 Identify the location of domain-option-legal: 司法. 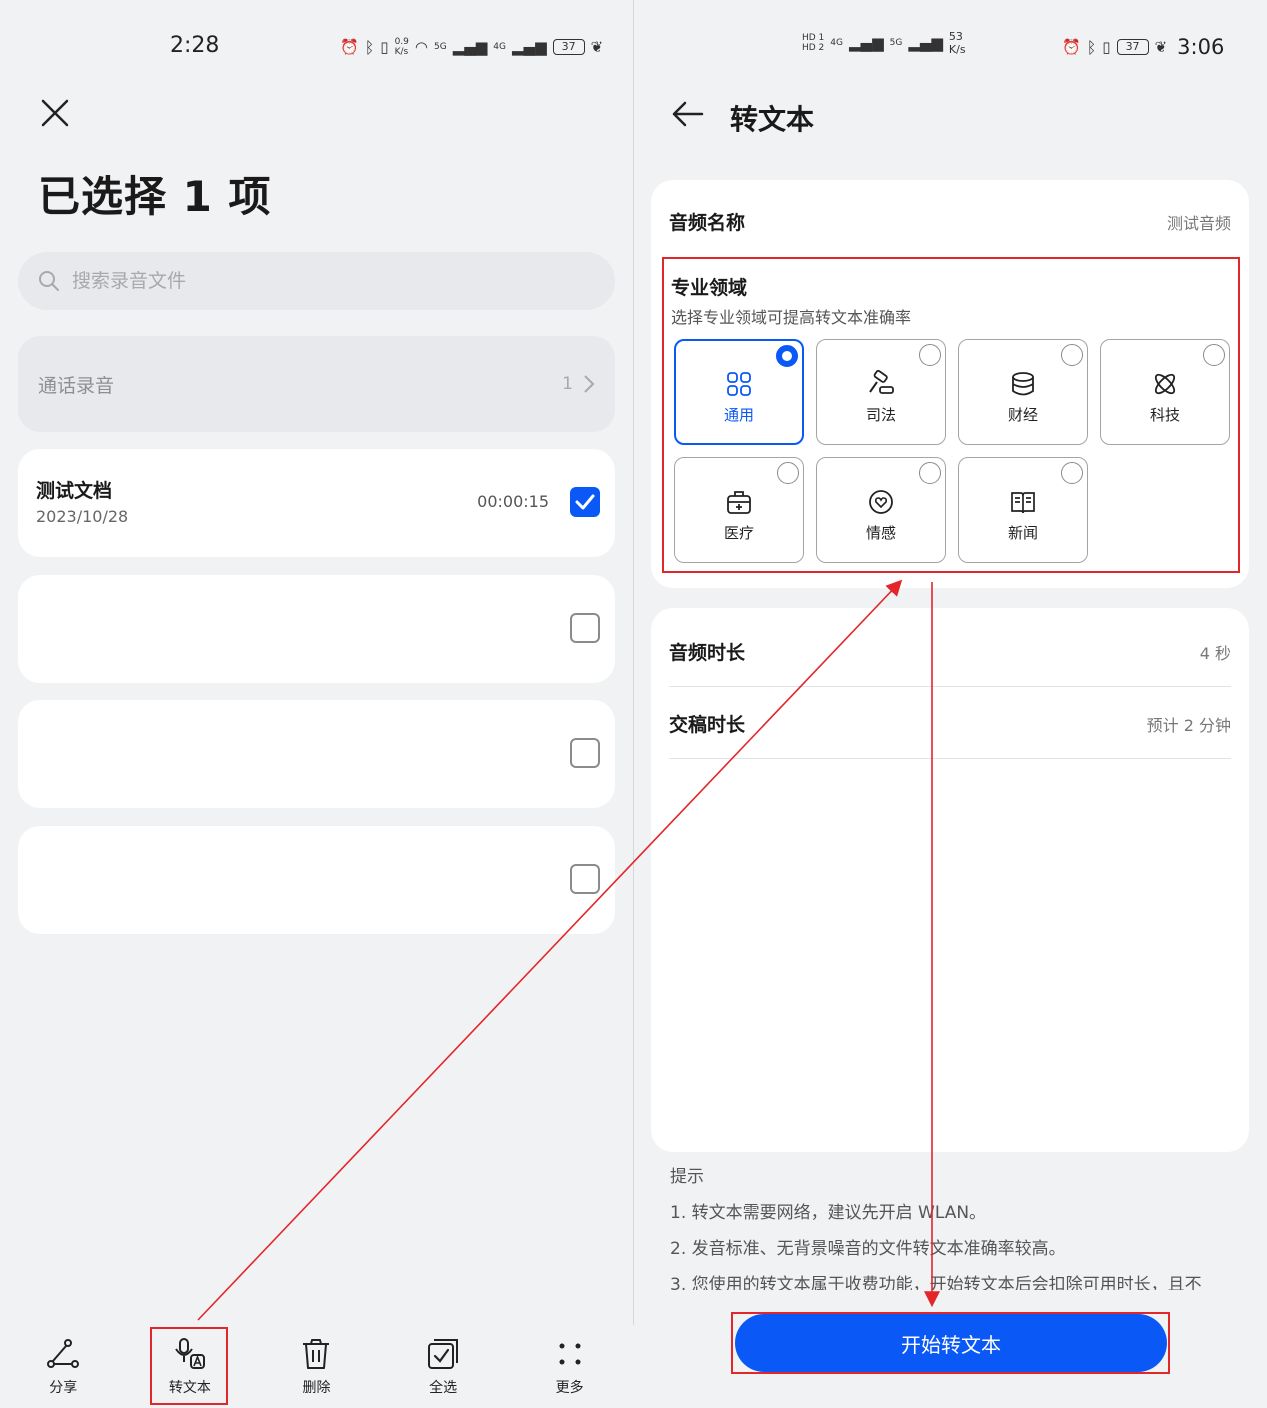
(881, 392).